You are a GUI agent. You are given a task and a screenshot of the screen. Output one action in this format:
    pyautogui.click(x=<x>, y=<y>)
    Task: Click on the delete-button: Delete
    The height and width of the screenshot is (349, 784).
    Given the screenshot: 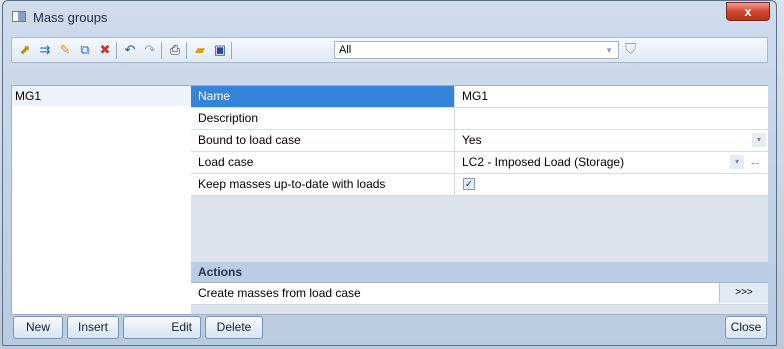 What is the action you would take?
    pyautogui.click(x=234, y=327)
    